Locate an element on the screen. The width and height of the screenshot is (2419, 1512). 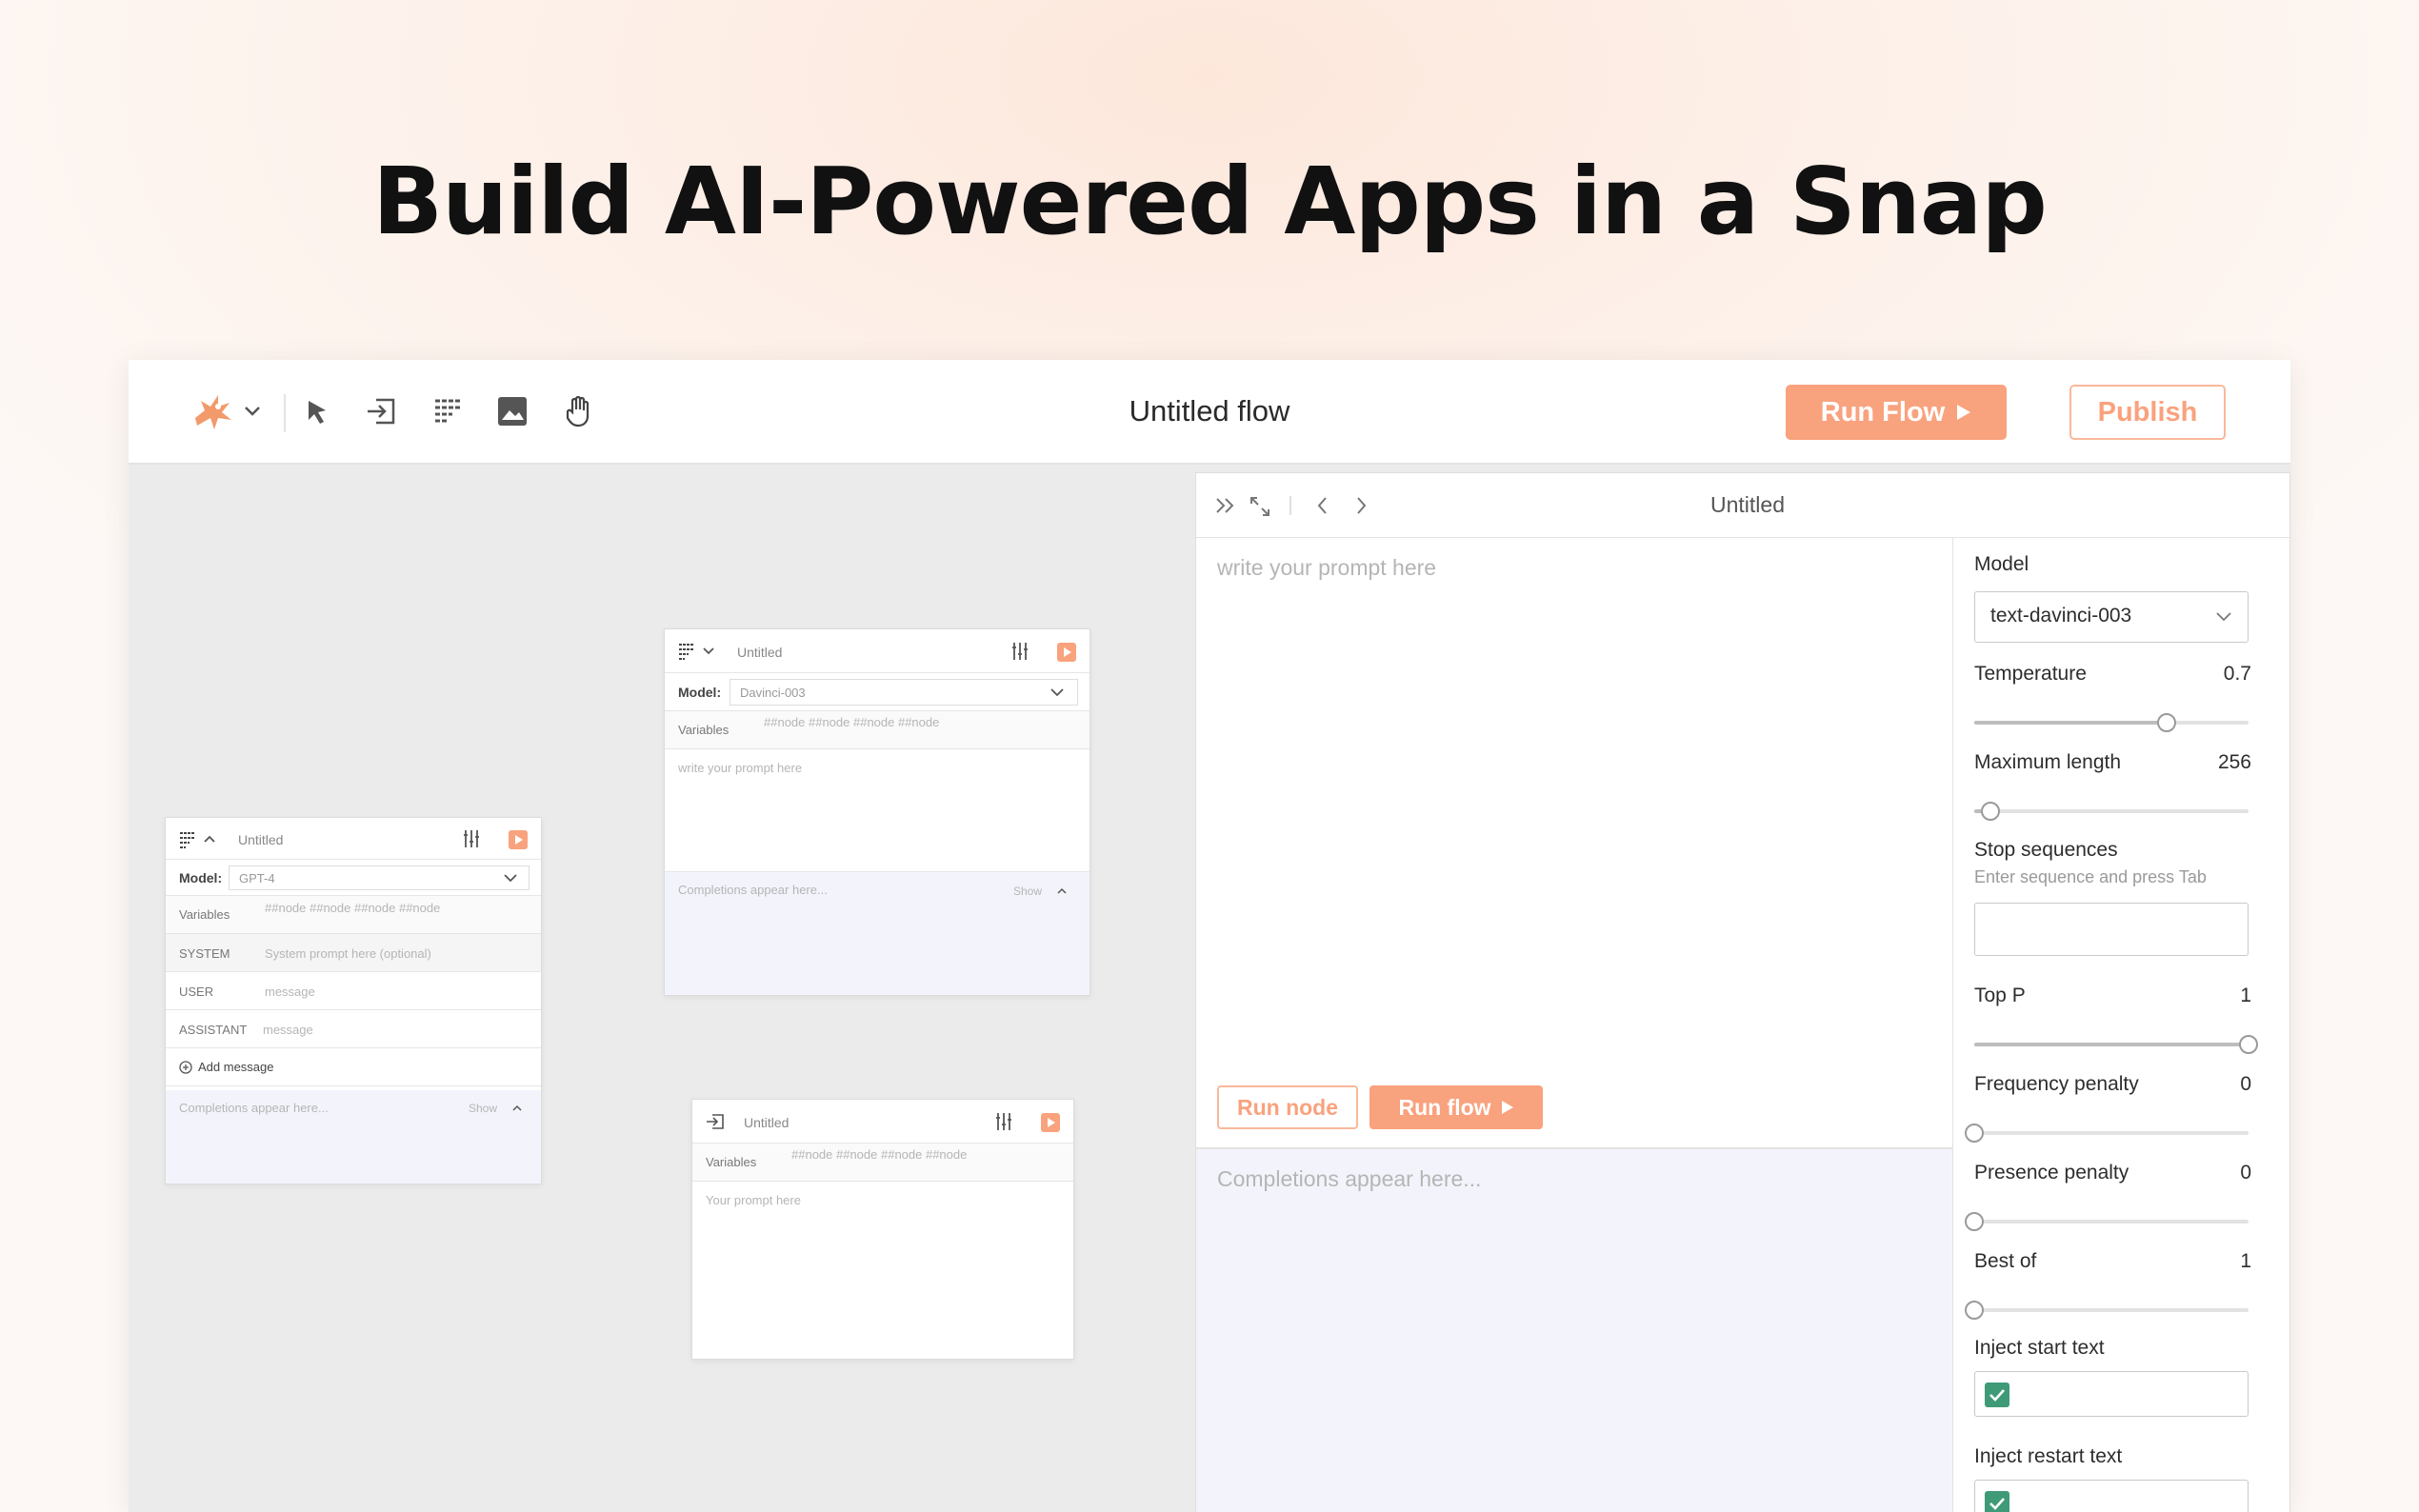
hand-icon is located at coordinates (579, 411).